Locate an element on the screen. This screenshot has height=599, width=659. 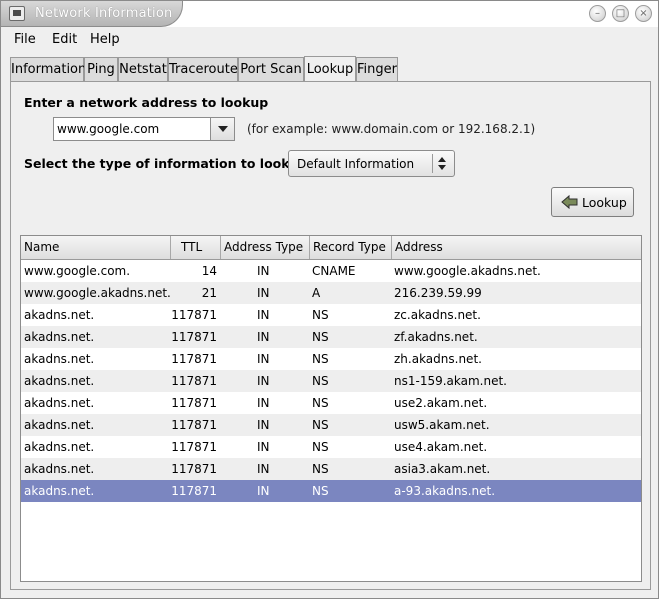
column-header-ttl: TTL is located at coordinates (196, 247).